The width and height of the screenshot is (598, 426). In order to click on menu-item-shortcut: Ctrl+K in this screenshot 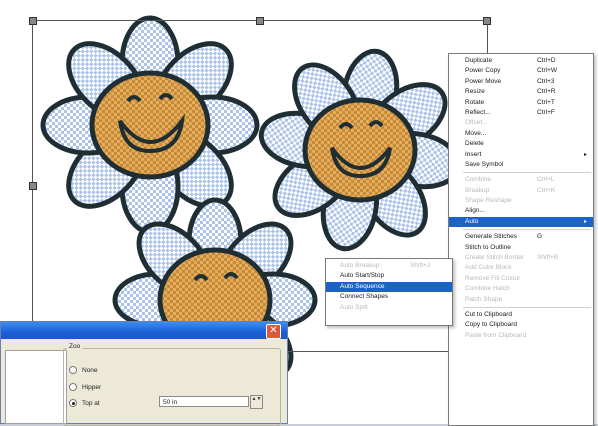, I will do `click(546, 190)`.